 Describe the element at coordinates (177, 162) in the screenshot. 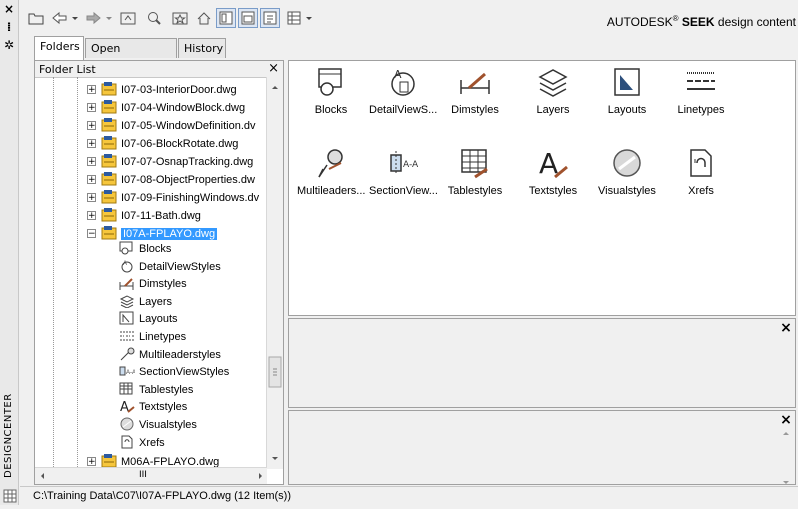

I see `tree-item-i07-07-osnaptracking-dwg: I07-07-OsnapTracking.dwg` at that location.